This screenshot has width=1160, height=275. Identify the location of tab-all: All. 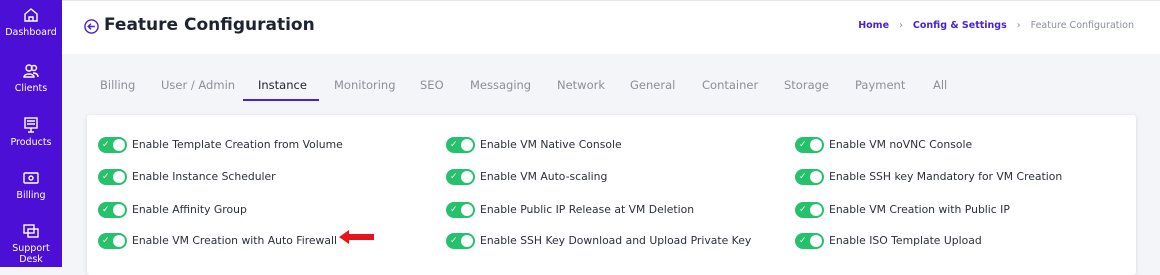
(940, 85).